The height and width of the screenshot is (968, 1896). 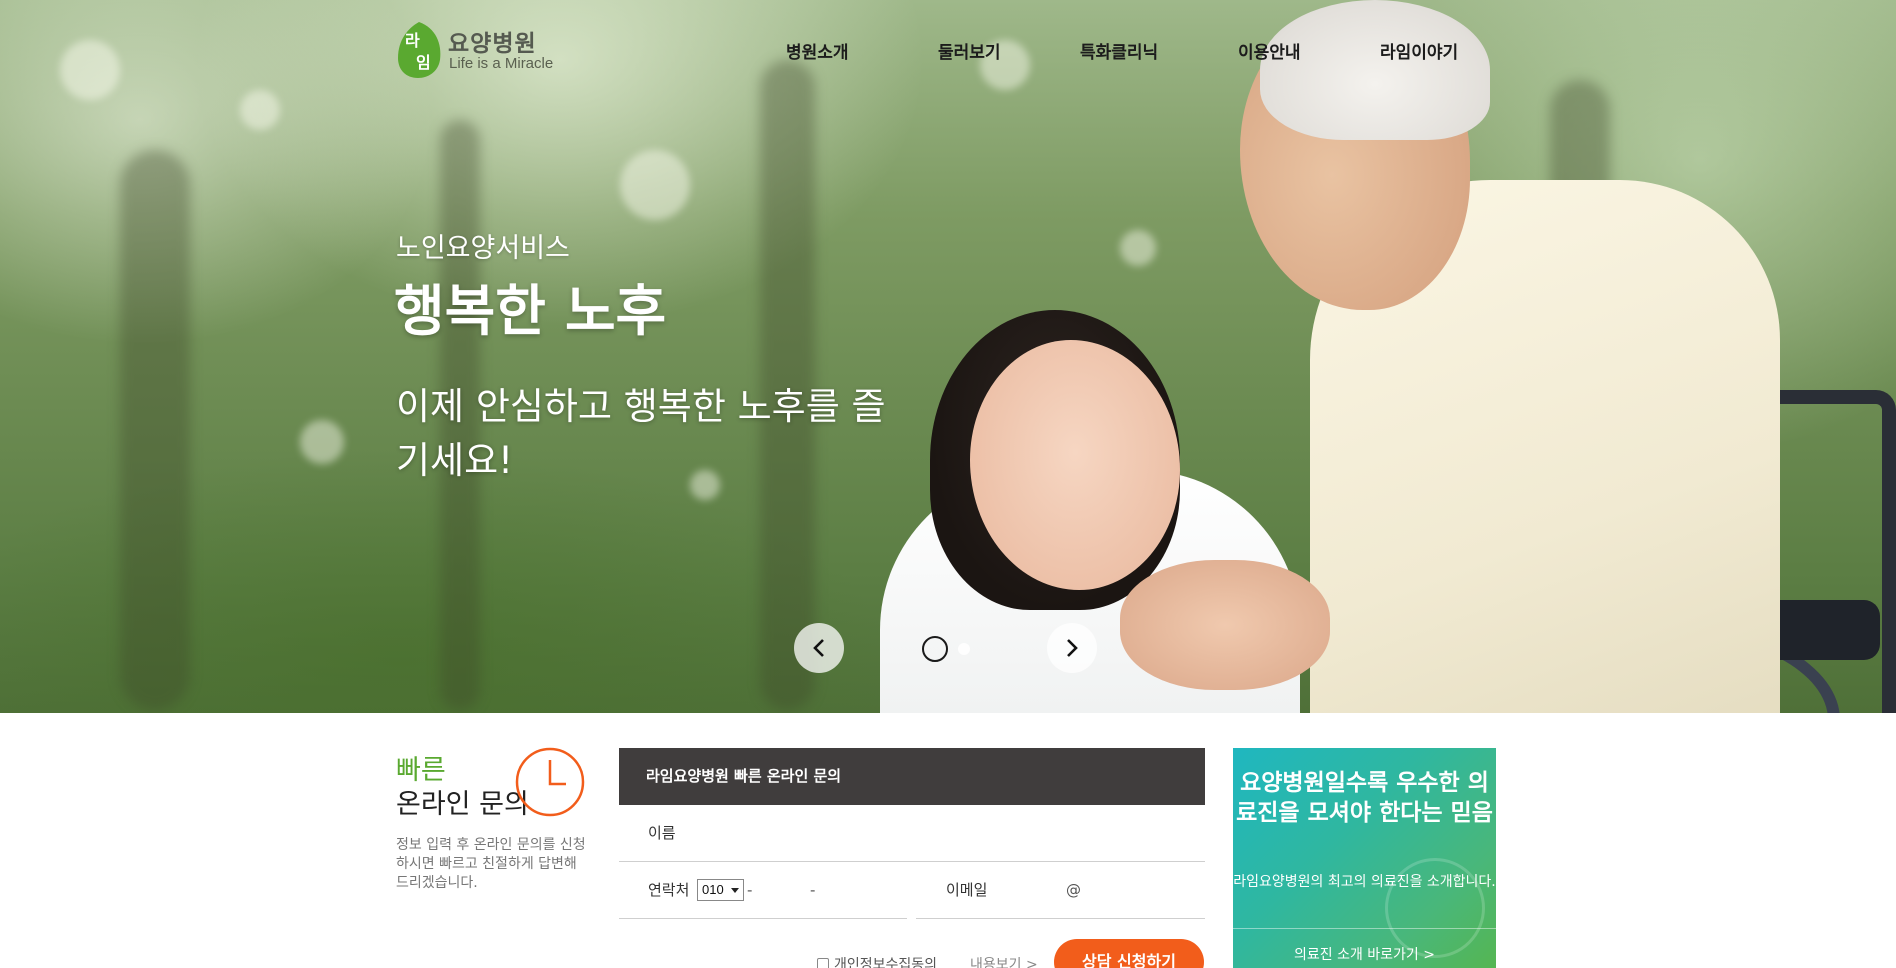 What do you see at coordinates (713, 889) in the screenshot?
I see `phone-prefix-value: 010` at bounding box center [713, 889].